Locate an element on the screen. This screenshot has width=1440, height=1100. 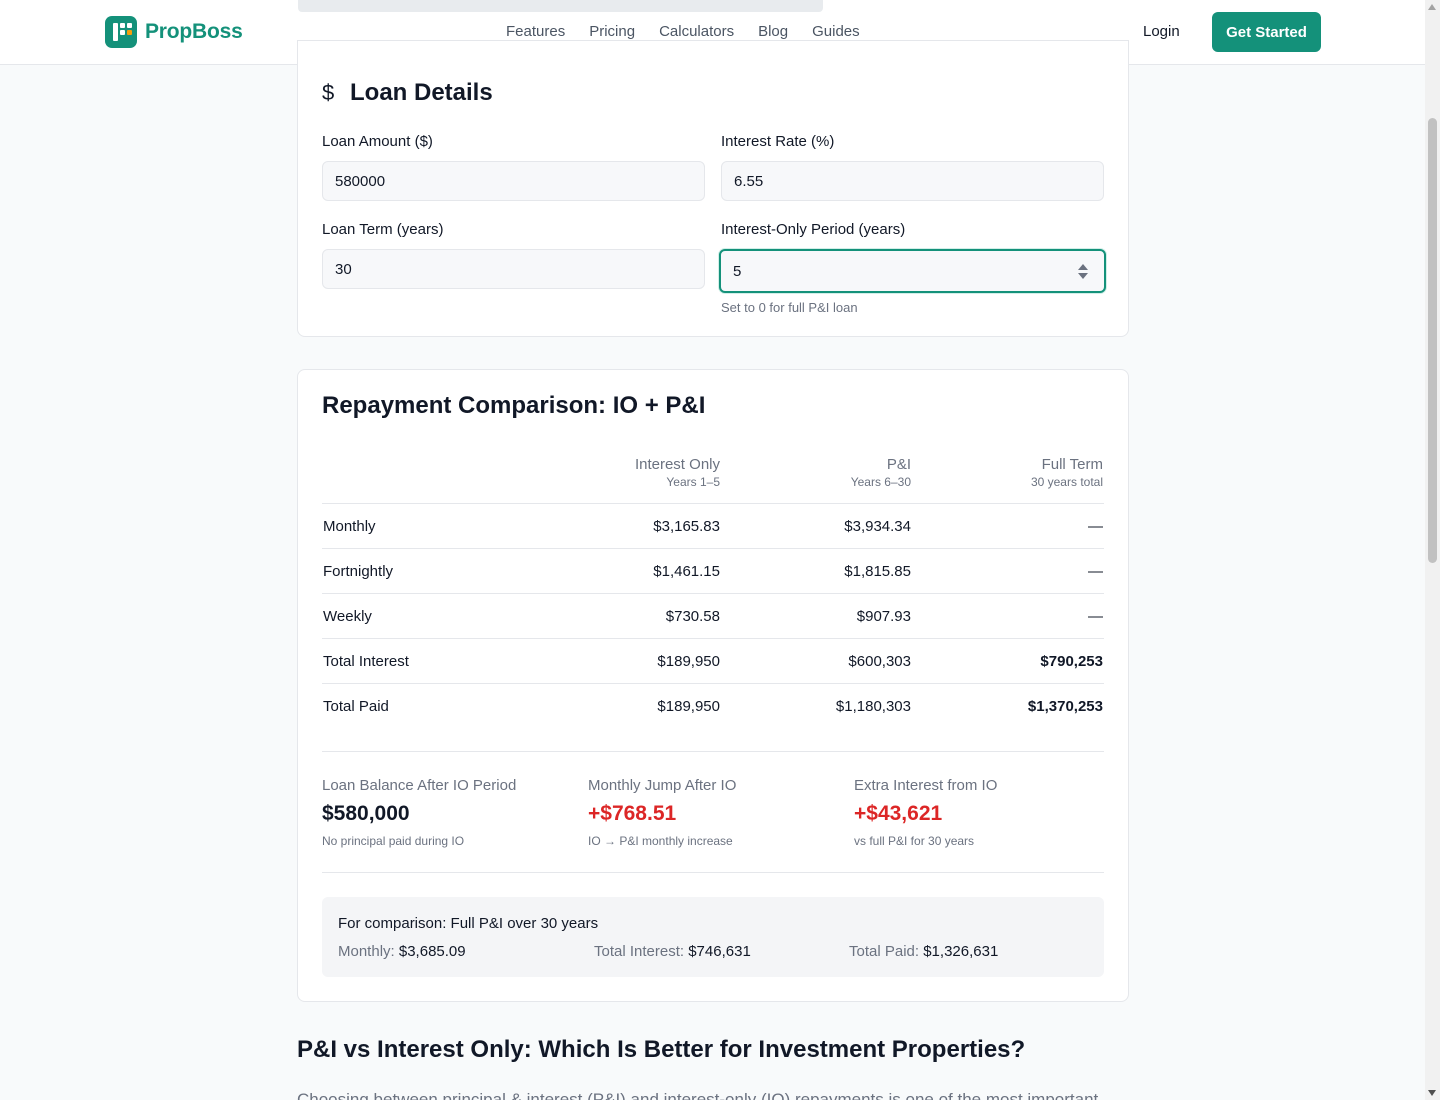
col-full-term: Full Term 30 years total is located at coordinates (1066, 472).